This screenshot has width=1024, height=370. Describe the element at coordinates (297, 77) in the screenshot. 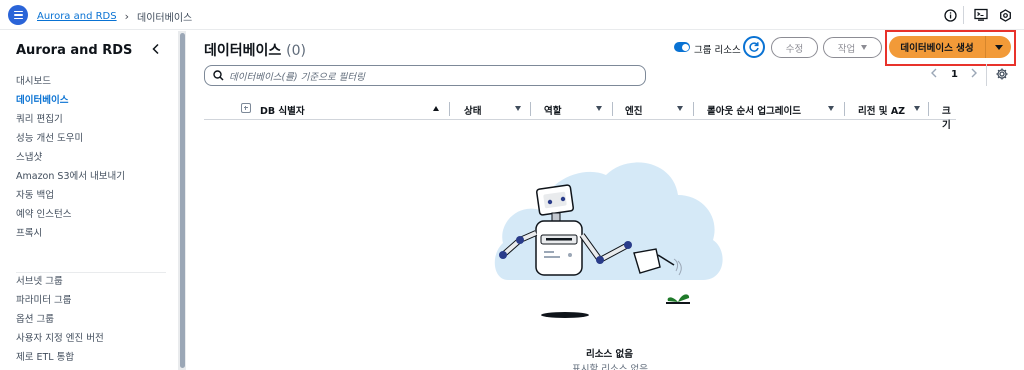

I see `filter-placeholder: 데이터베이스(를) 기준으로 필터링` at that location.